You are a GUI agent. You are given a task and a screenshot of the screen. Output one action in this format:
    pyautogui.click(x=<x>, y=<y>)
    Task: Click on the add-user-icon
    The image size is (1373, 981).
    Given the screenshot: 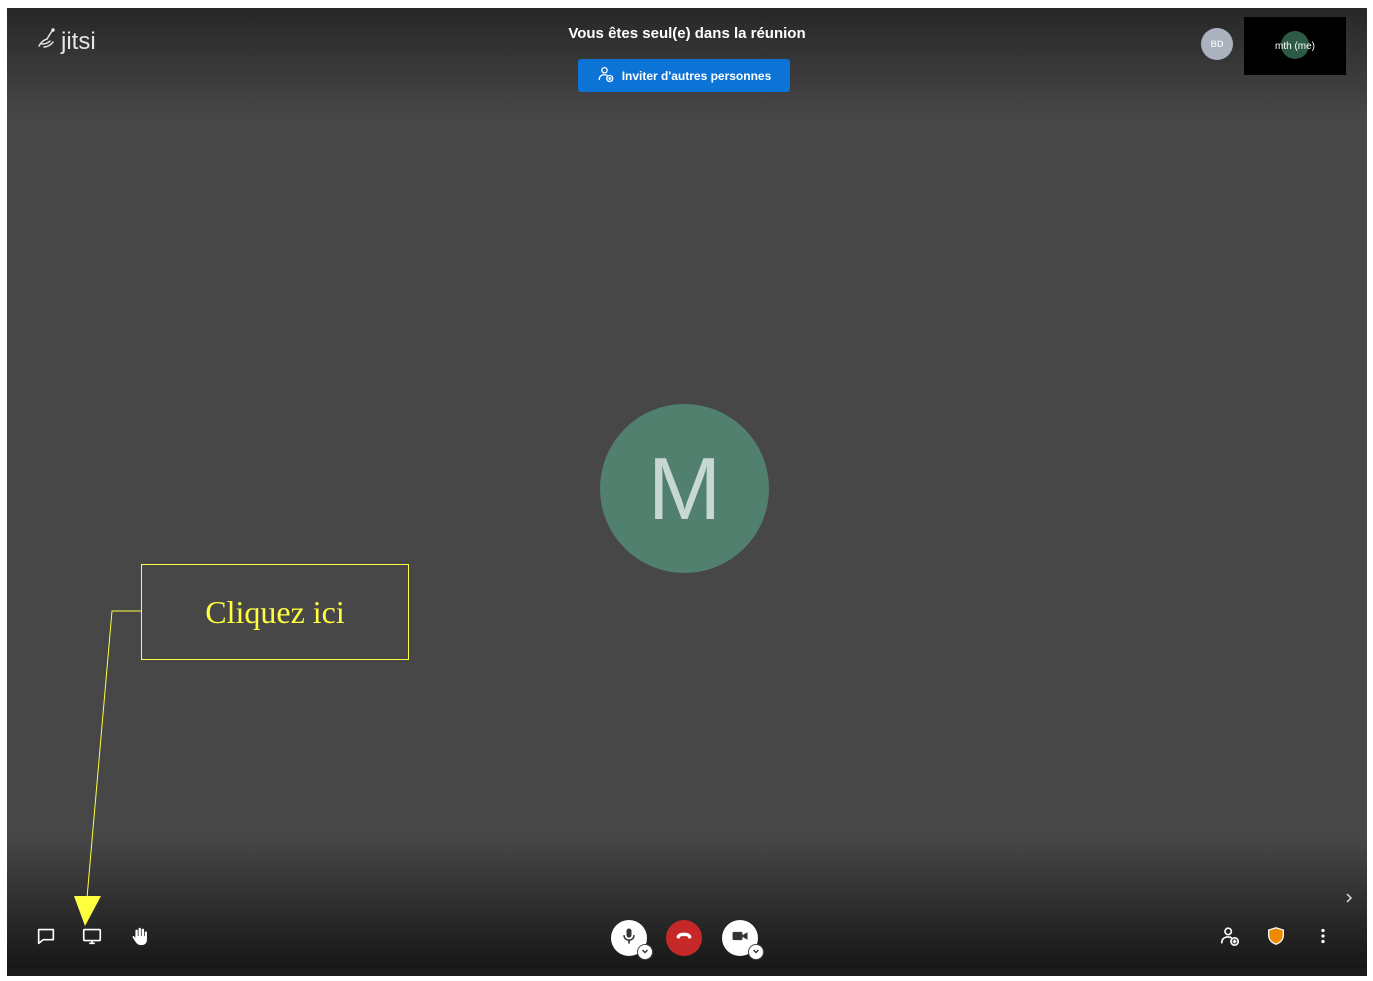 What is the action you would take?
    pyautogui.click(x=606, y=75)
    